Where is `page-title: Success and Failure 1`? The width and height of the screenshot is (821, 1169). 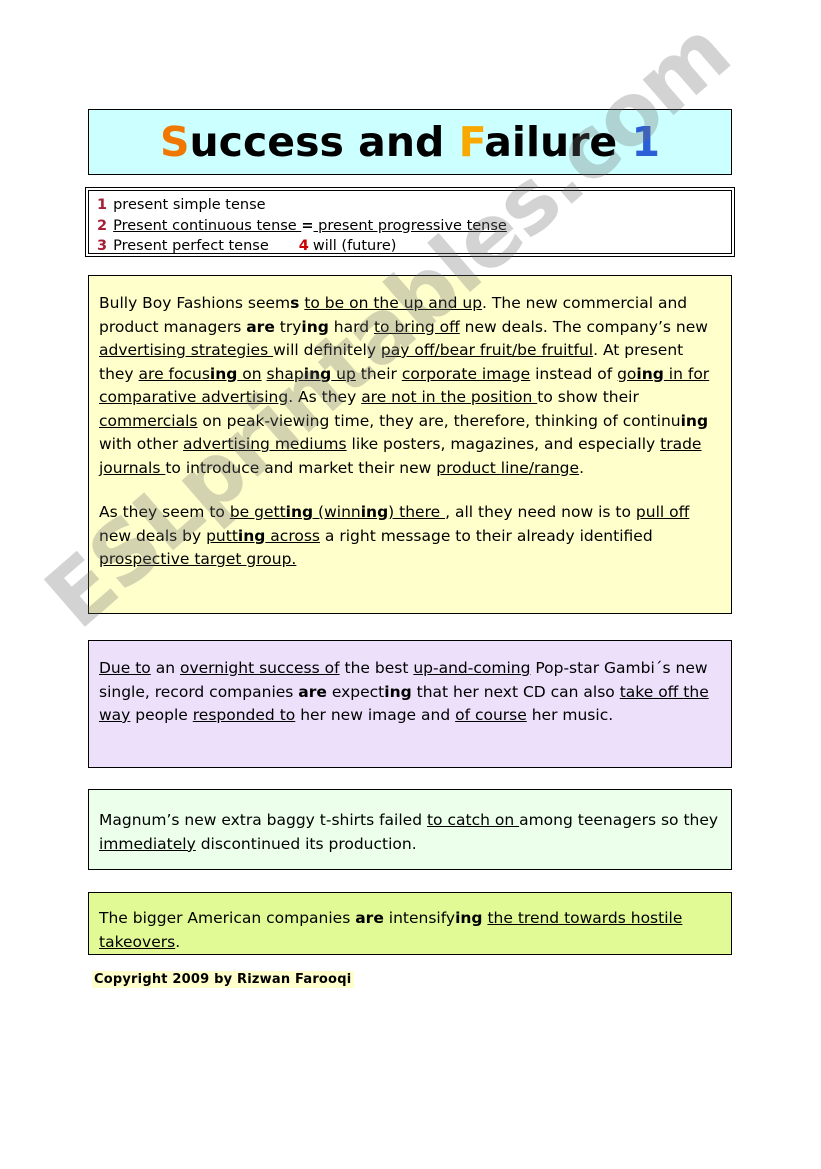
page-title: Success and Failure 1 is located at coordinates (410, 142).